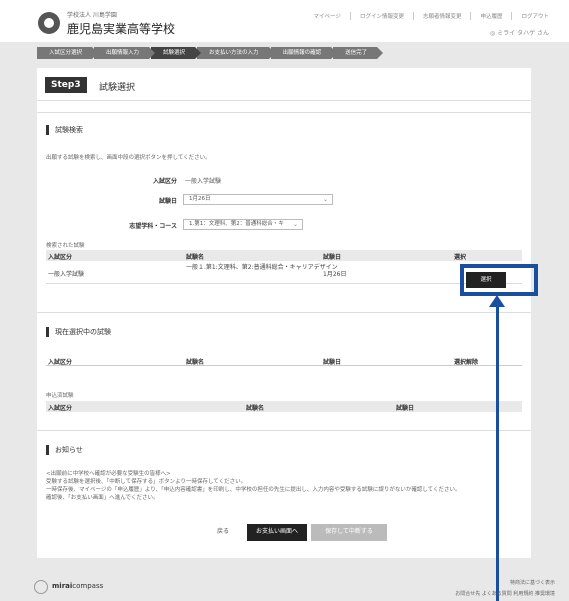 This screenshot has width=569, height=601. What do you see at coordinates (277, 532) in the screenshot?
I see `payment-button: お支払い画面へ` at bounding box center [277, 532].